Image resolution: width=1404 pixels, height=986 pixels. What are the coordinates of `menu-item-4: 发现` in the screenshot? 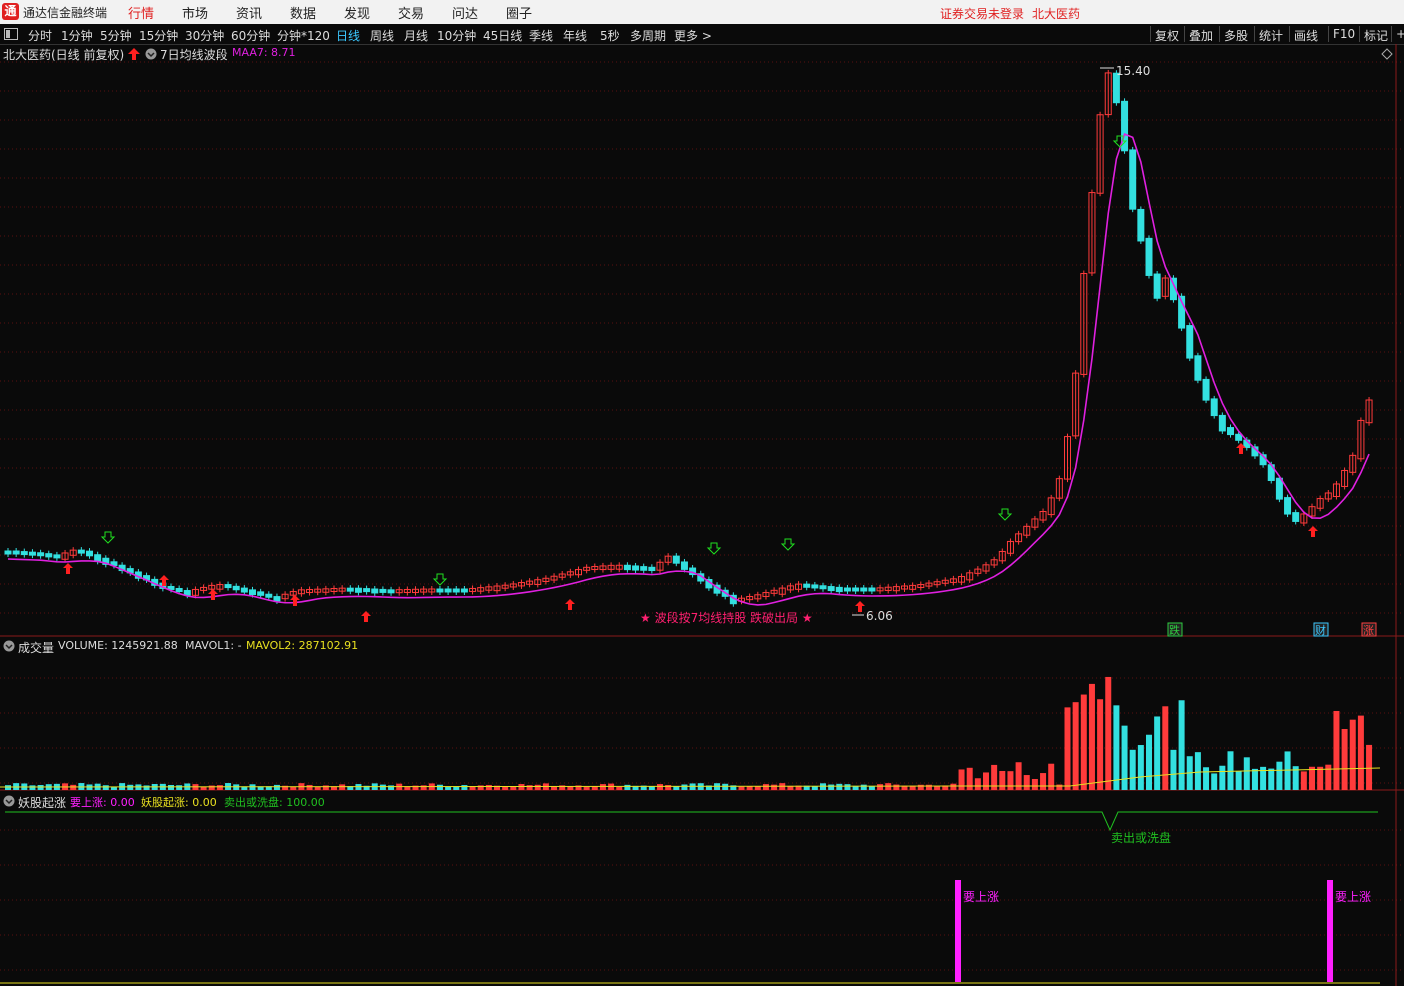 It's located at (357, 12).